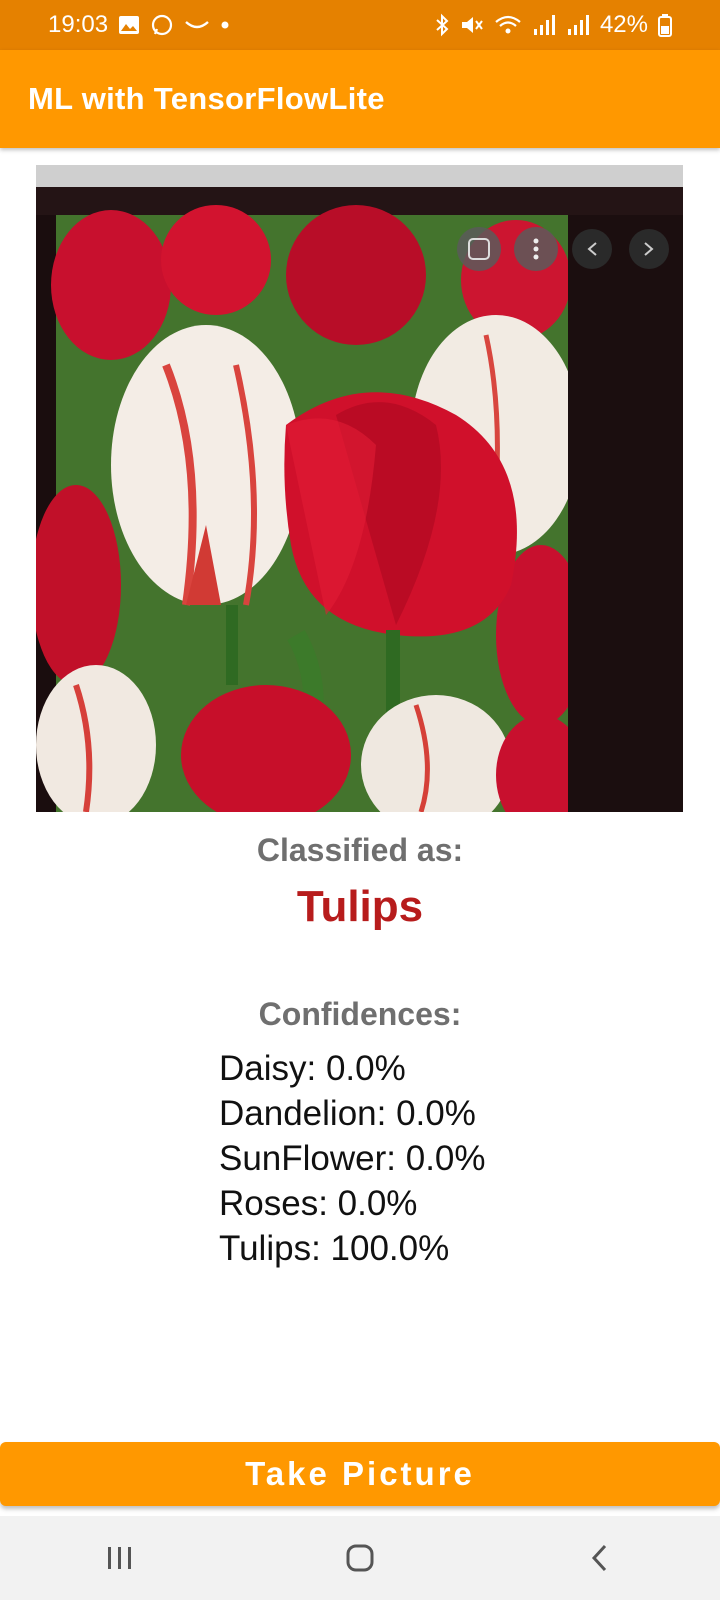 The image size is (720, 1600). Describe the element at coordinates (360, 1014) in the screenshot. I see `confidences-label: Confidences:` at that location.